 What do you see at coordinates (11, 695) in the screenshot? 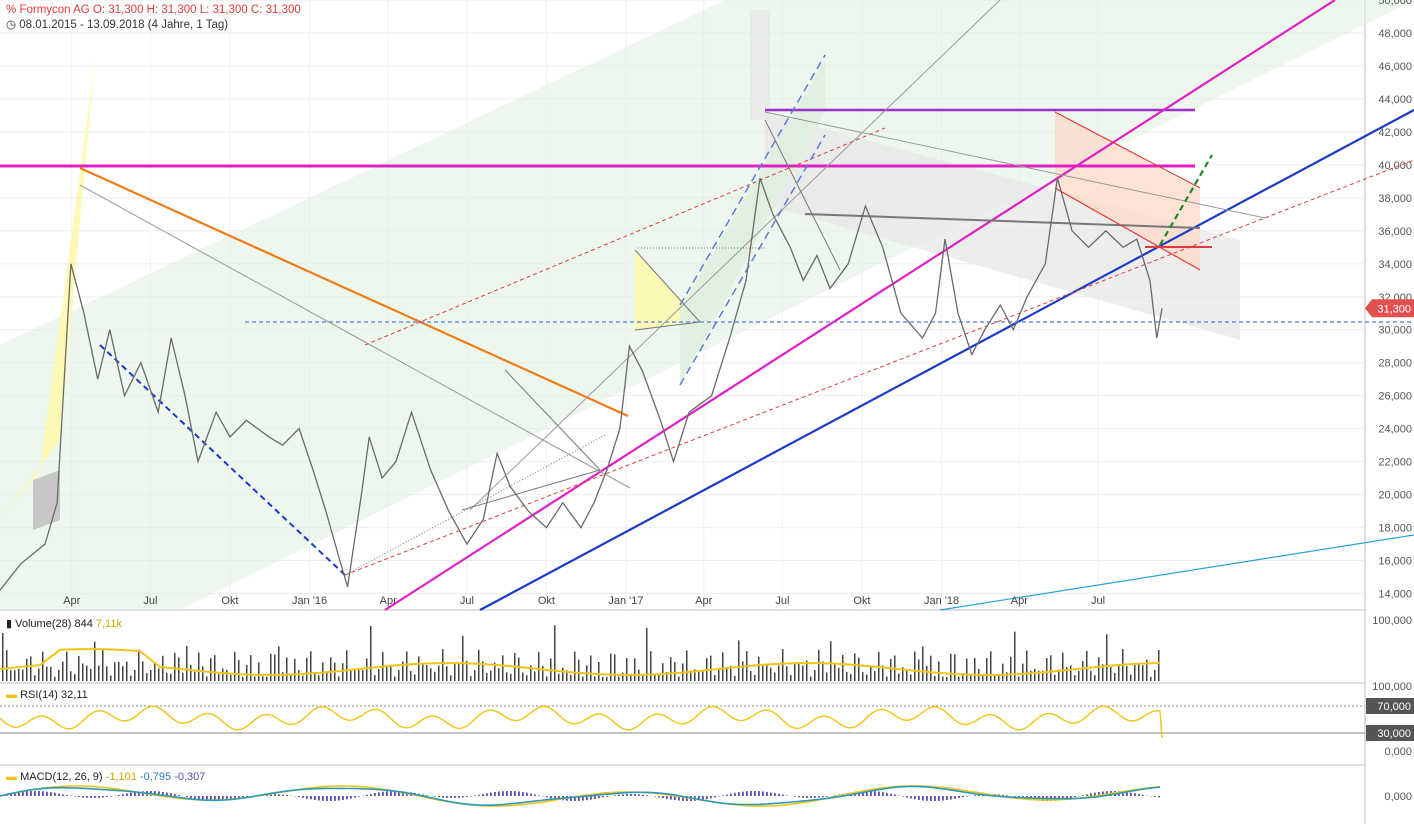
I see `rsi-color-icon: ▬` at bounding box center [11, 695].